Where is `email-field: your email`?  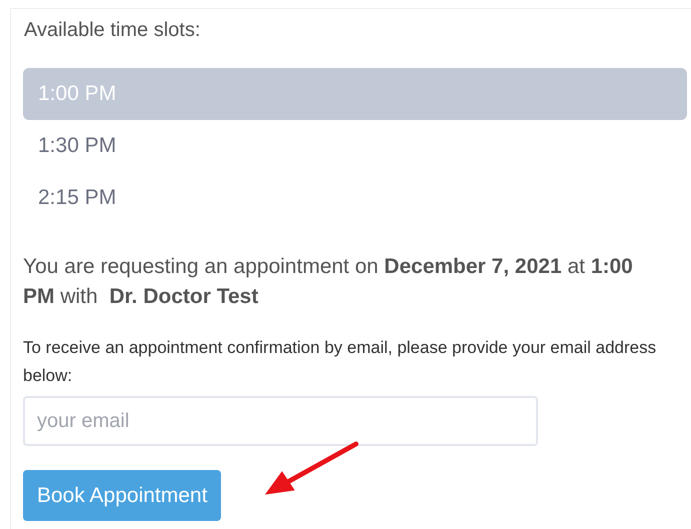 email-field: your email is located at coordinates (280, 421).